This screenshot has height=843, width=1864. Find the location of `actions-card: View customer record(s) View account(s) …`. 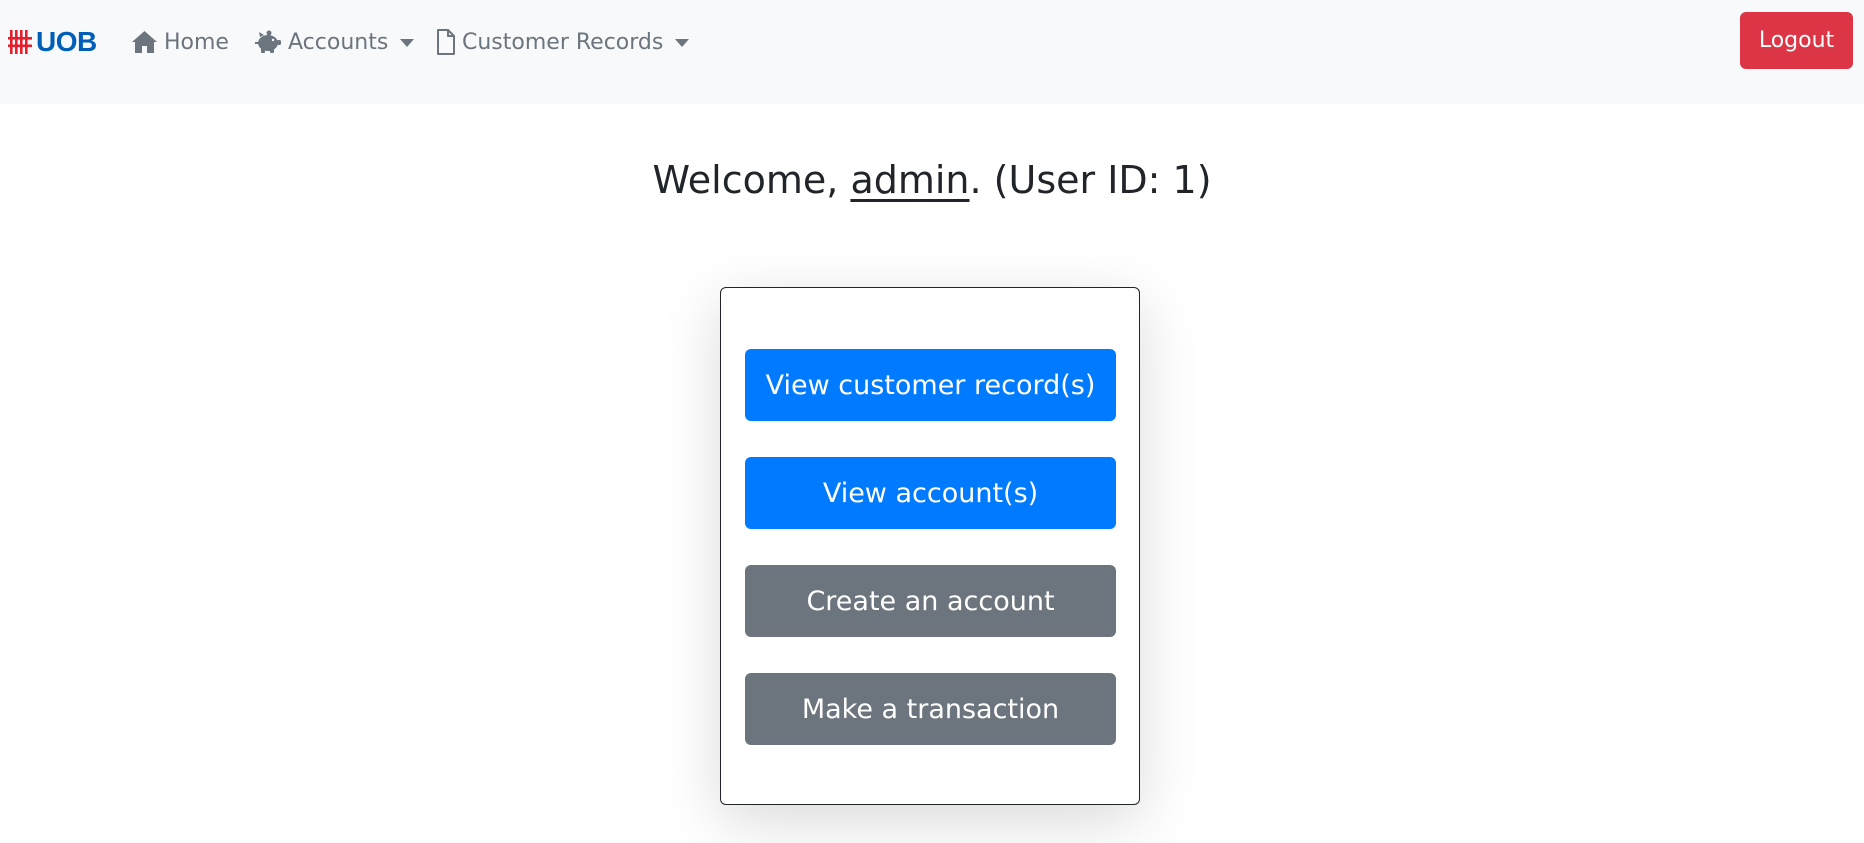

actions-card: View customer record(s) View account(s) … is located at coordinates (930, 546).